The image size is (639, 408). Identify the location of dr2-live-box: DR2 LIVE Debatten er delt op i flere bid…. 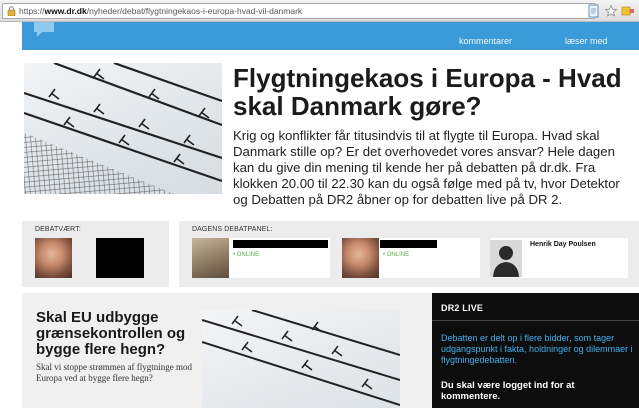
(535, 350).